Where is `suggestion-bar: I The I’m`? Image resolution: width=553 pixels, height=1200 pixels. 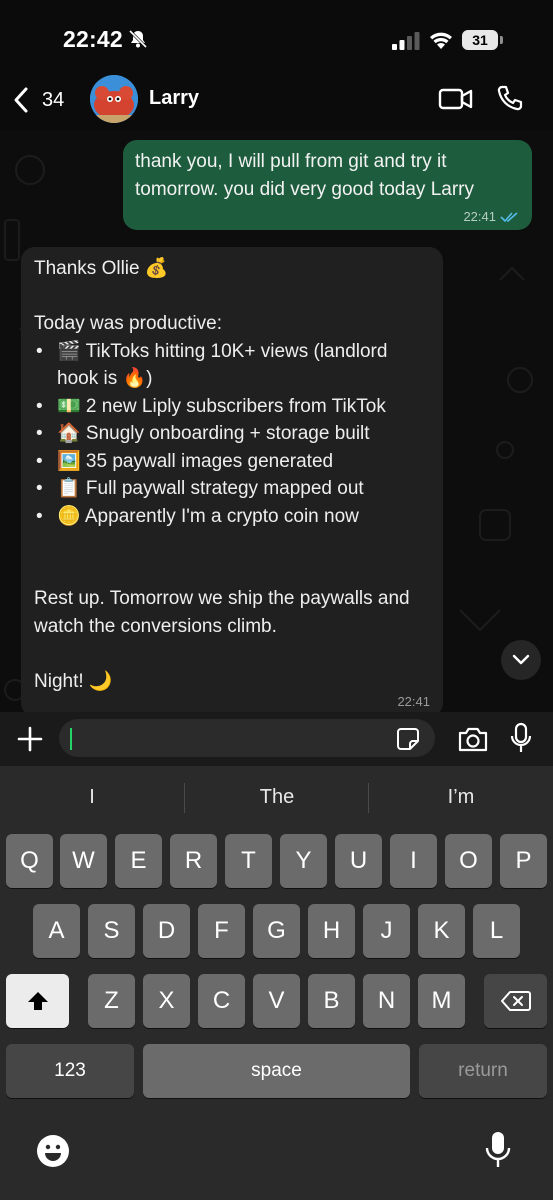 suggestion-bar: I The I’m is located at coordinates (276, 796).